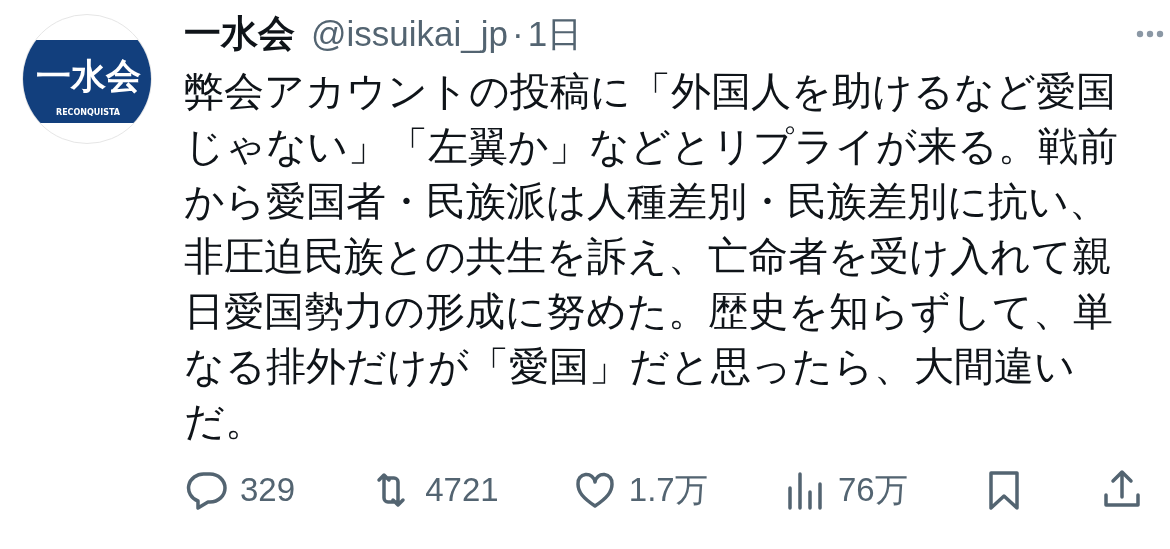 This screenshot has height=549, width=1170. Describe the element at coordinates (239, 34) in the screenshot. I see `author-name: 一水会` at that location.